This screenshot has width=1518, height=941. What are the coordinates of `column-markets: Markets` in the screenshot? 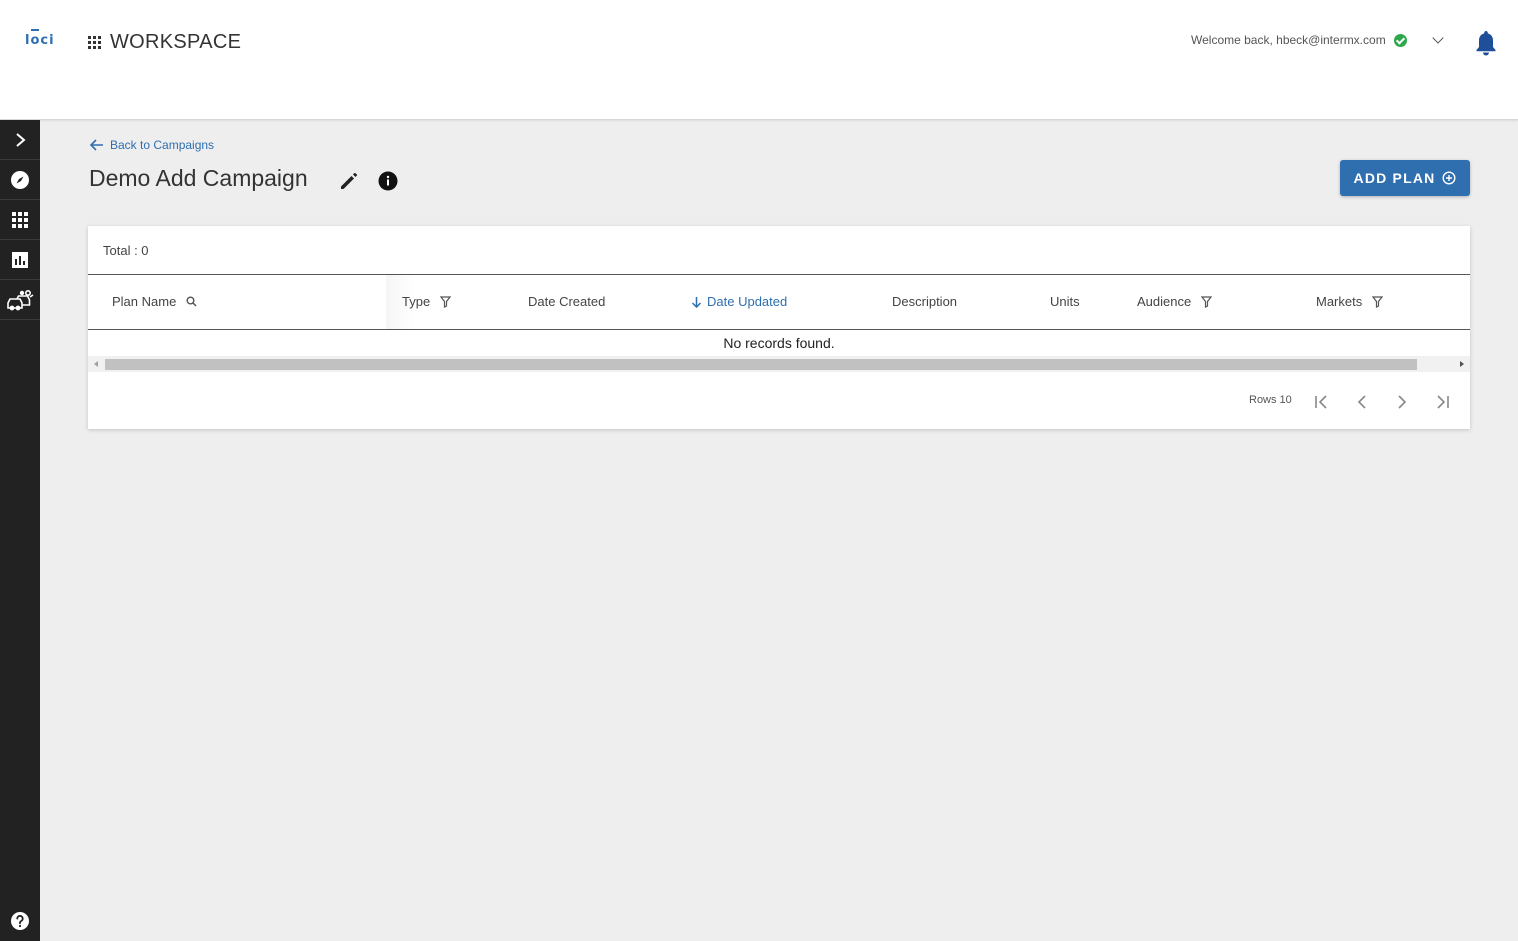 It's located at (1350, 301).